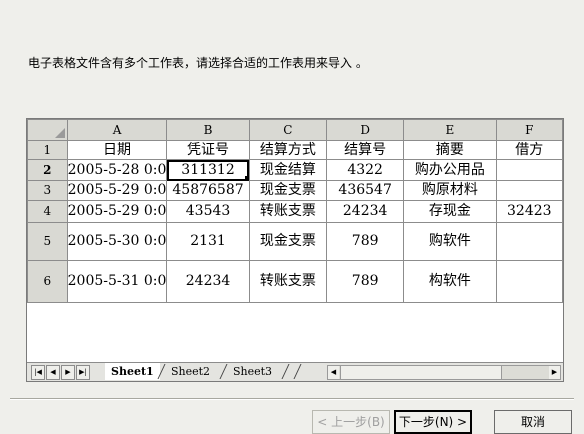 Image resolution: width=584 pixels, height=434 pixels. Describe the element at coordinates (365, 150) in the screenshot. I see `cell: 结算号` at that location.